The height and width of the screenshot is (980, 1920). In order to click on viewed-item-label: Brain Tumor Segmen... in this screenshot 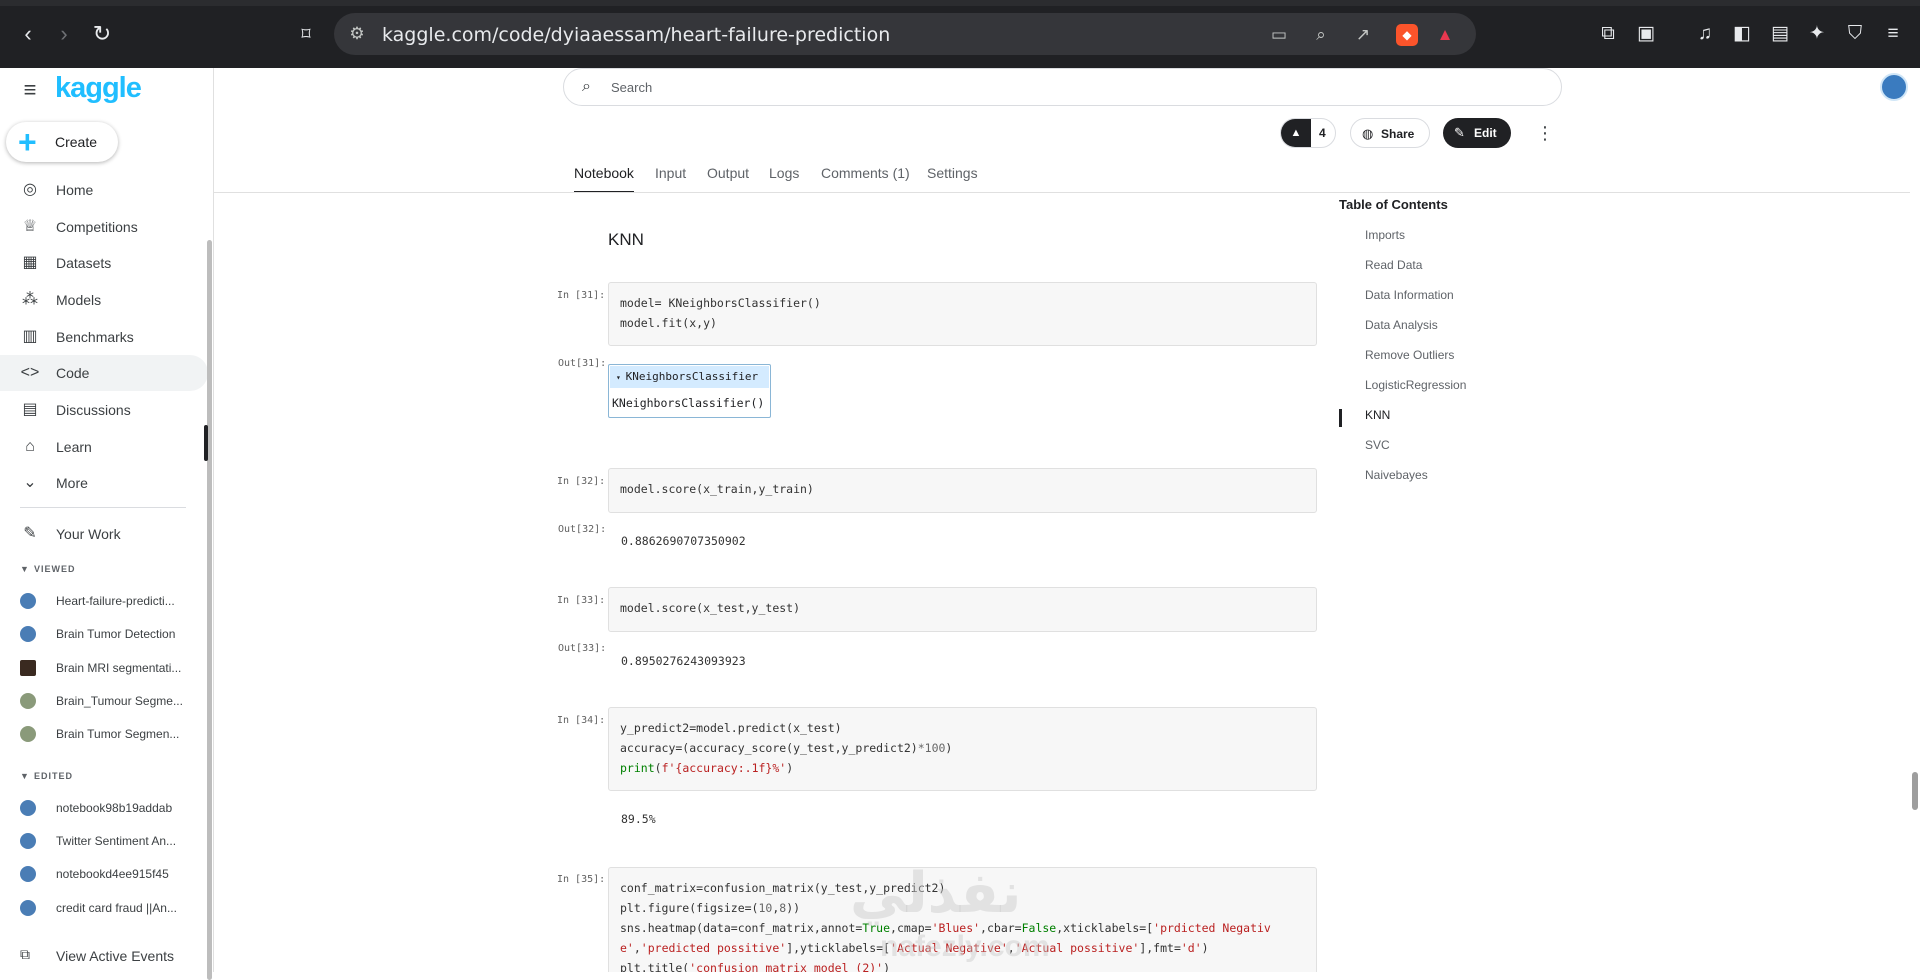, I will do `click(118, 734)`.